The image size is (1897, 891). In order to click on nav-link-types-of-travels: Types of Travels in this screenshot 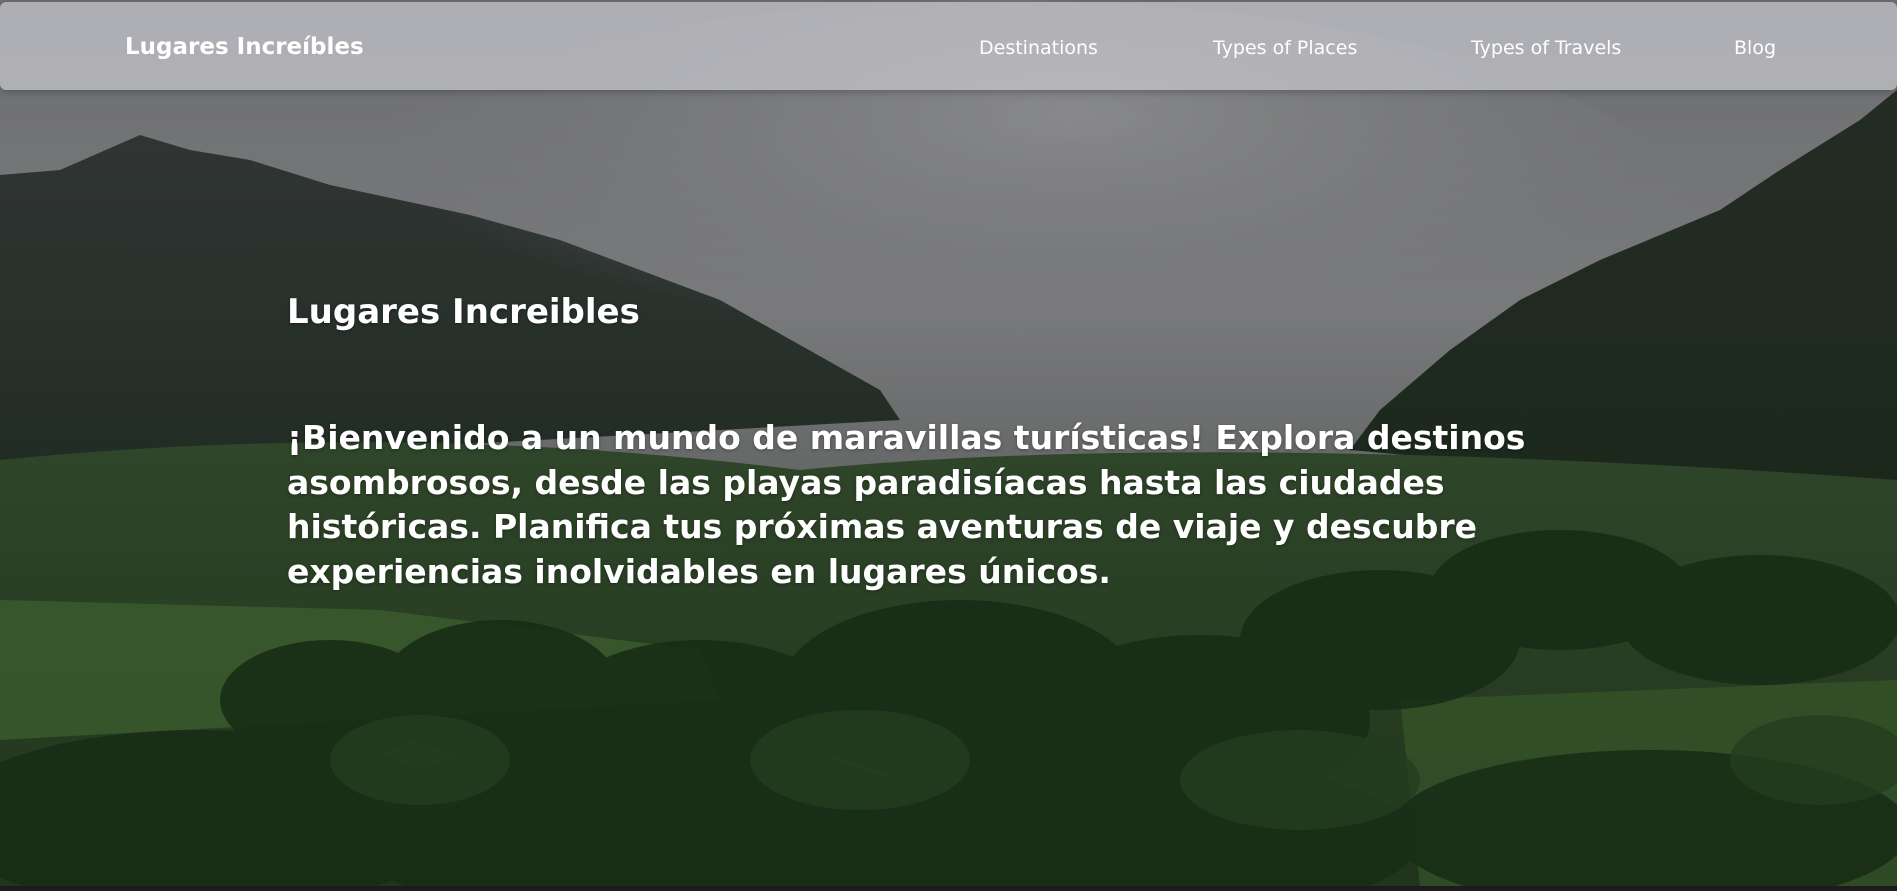, I will do `click(1546, 48)`.